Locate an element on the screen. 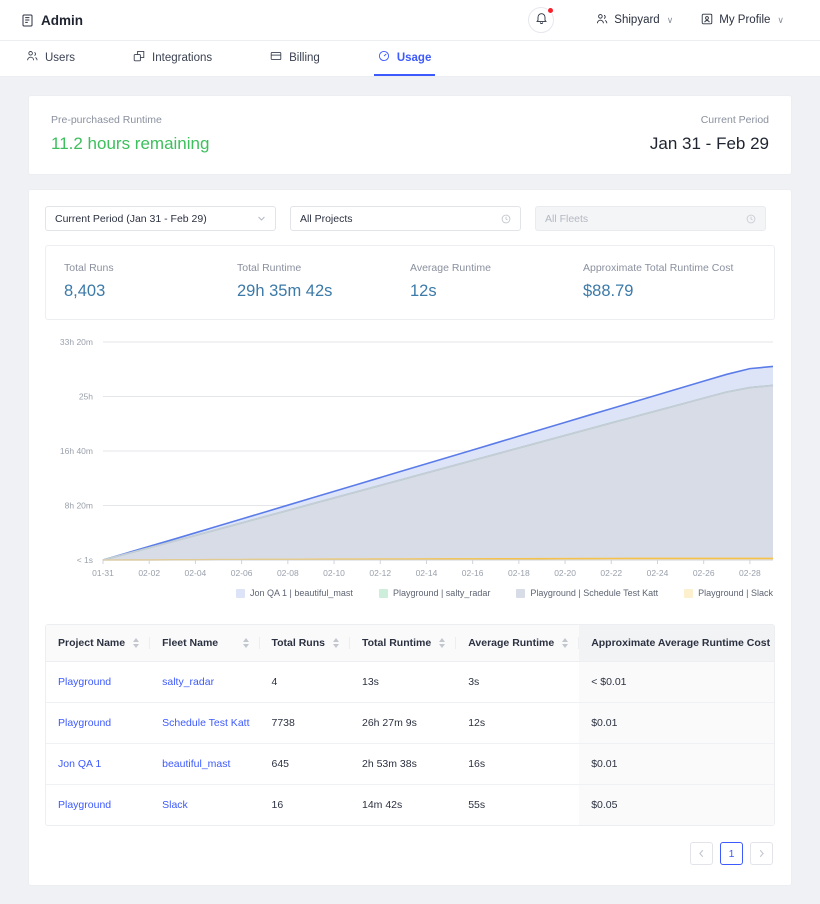 This screenshot has height=904, width=820. cell-total-runtime: 26h 27m 9s is located at coordinates (403, 723).